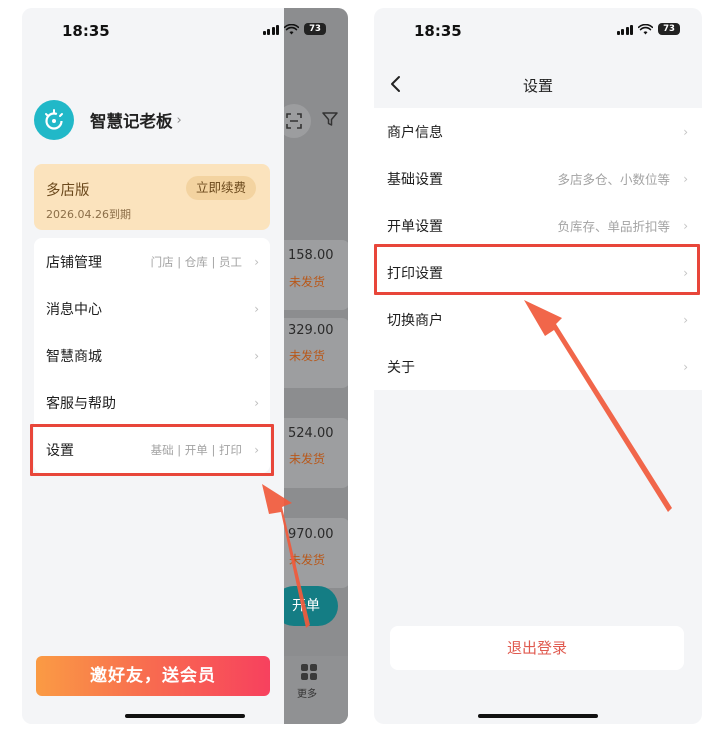 The width and height of the screenshot is (720, 730). What do you see at coordinates (297, 121) in the screenshot?
I see `scan-icon` at bounding box center [297, 121].